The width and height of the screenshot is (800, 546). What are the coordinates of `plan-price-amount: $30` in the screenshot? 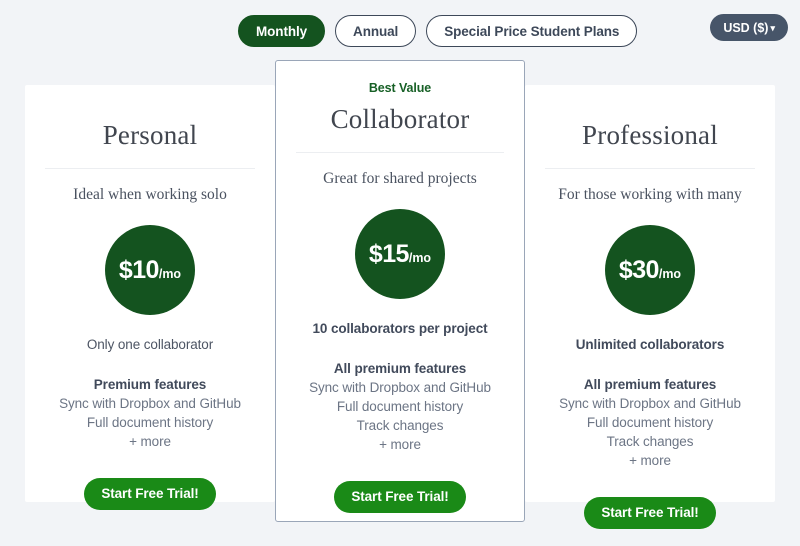 It's located at (639, 269).